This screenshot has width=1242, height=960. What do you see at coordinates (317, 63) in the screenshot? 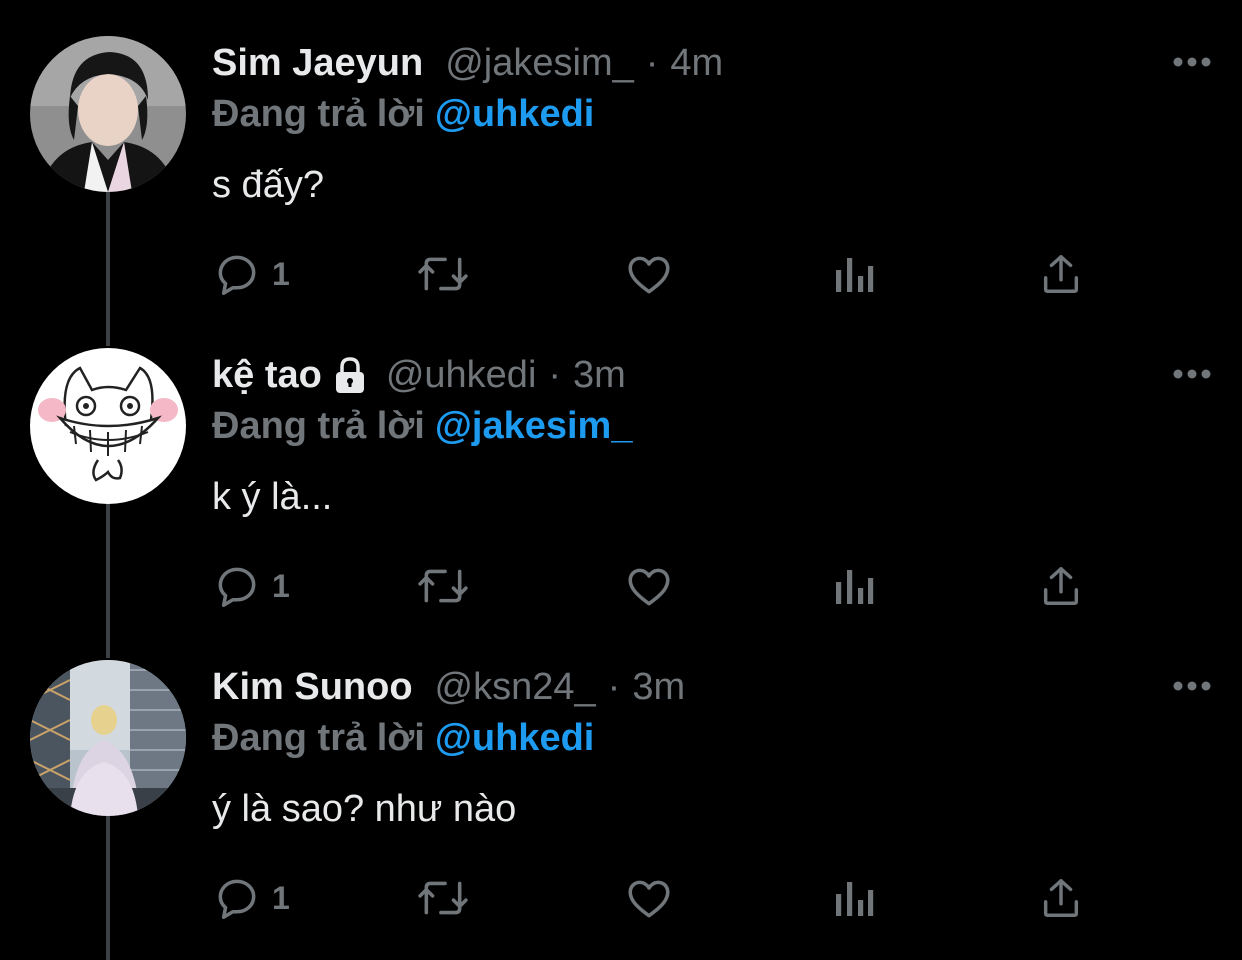
I see `display-name: Sim Jaeyun` at bounding box center [317, 63].